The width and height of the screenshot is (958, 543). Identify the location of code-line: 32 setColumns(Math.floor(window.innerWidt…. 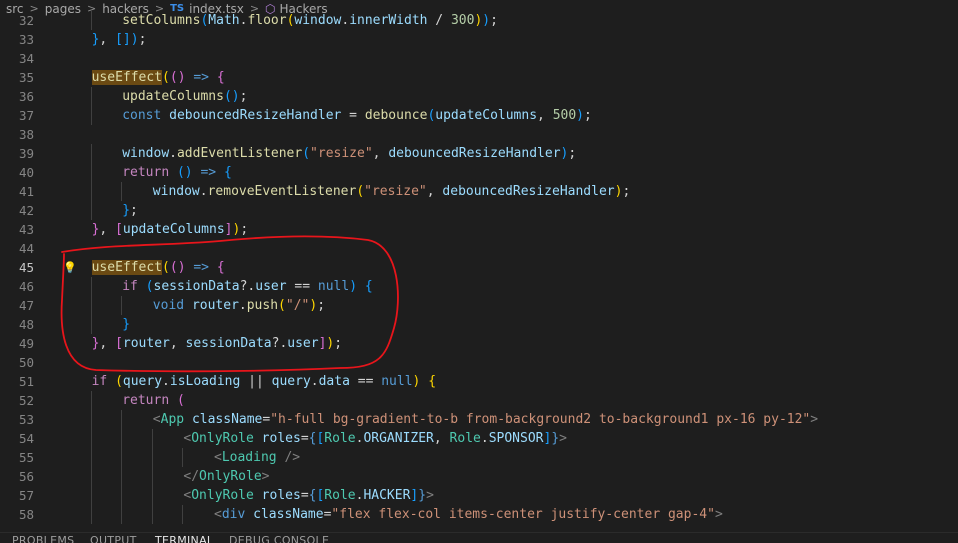
(479, 20).